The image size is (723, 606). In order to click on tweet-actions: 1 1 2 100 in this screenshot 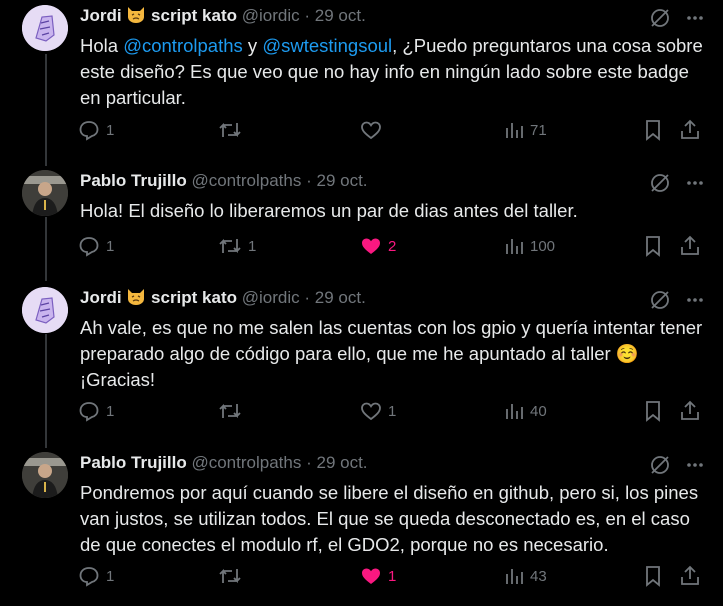, I will do `click(393, 246)`.